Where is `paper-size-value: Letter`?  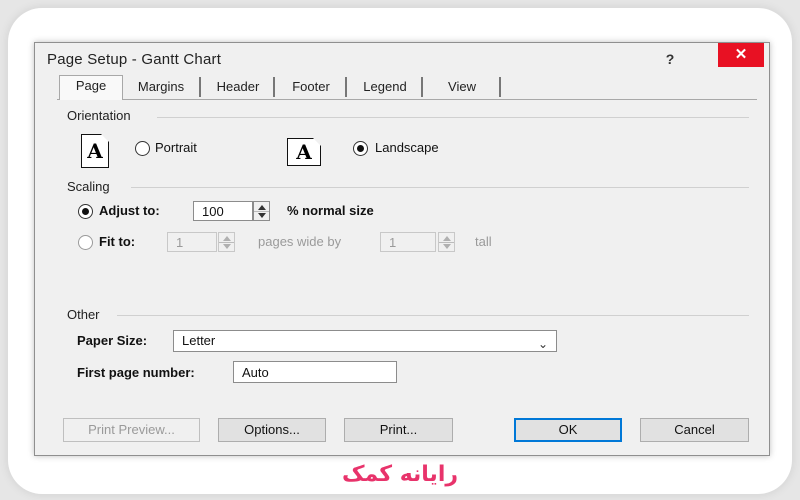 paper-size-value: Letter is located at coordinates (199, 340).